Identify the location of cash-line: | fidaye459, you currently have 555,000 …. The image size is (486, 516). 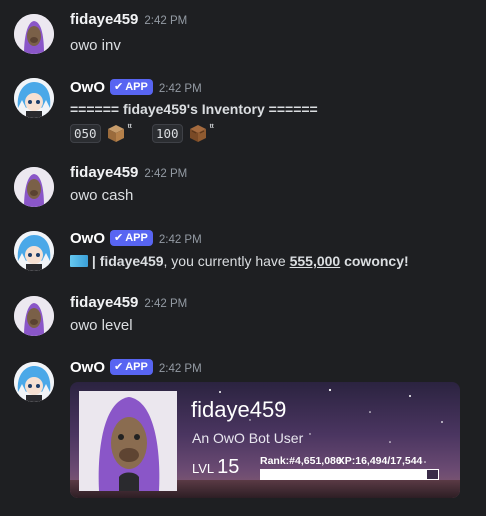
(239, 261).